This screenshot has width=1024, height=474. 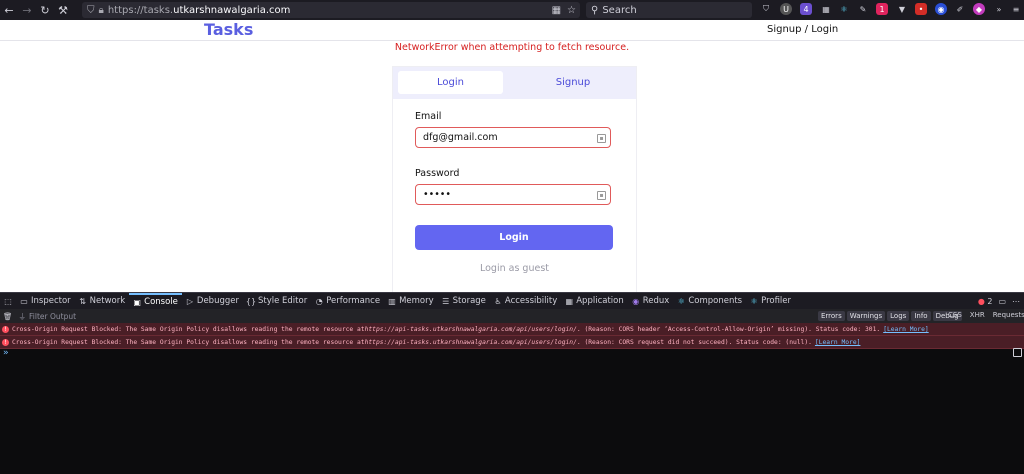 What do you see at coordinates (5, 353) in the screenshot?
I see `console-input-prompt: »` at bounding box center [5, 353].